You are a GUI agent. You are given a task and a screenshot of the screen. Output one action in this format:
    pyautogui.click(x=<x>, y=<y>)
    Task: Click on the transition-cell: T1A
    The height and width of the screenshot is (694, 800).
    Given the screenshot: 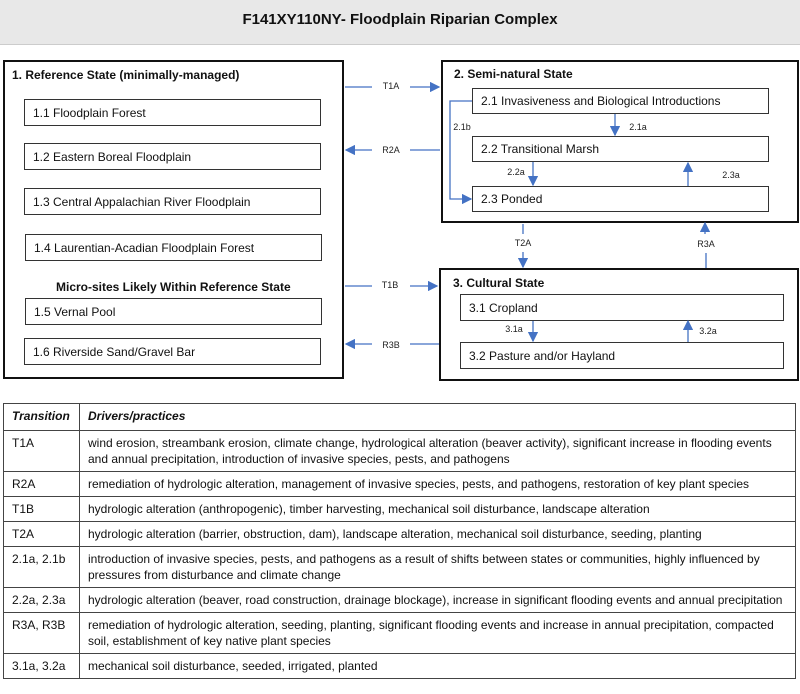 What is the action you would take?
    pyautogui.click(x=41, y=451)
    